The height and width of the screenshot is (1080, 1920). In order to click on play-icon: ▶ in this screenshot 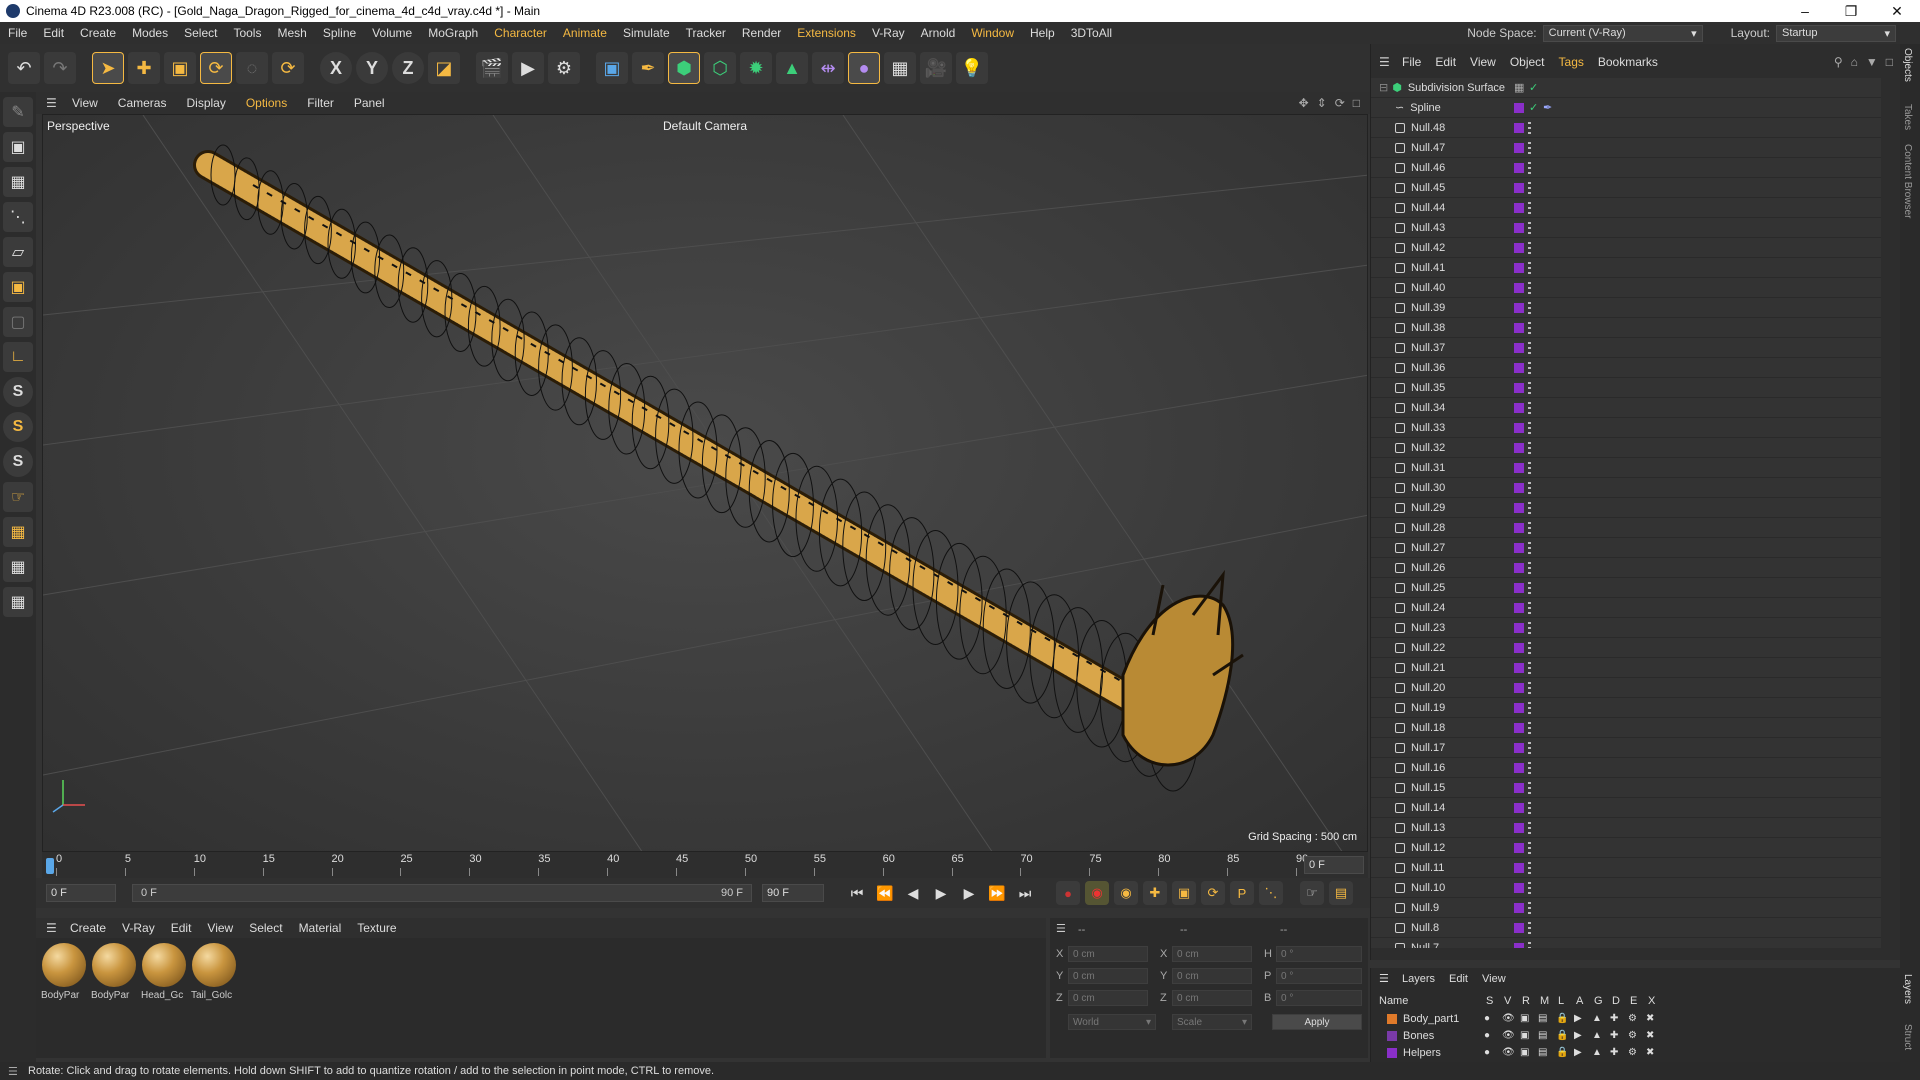, I will do `click(941, 893)`.